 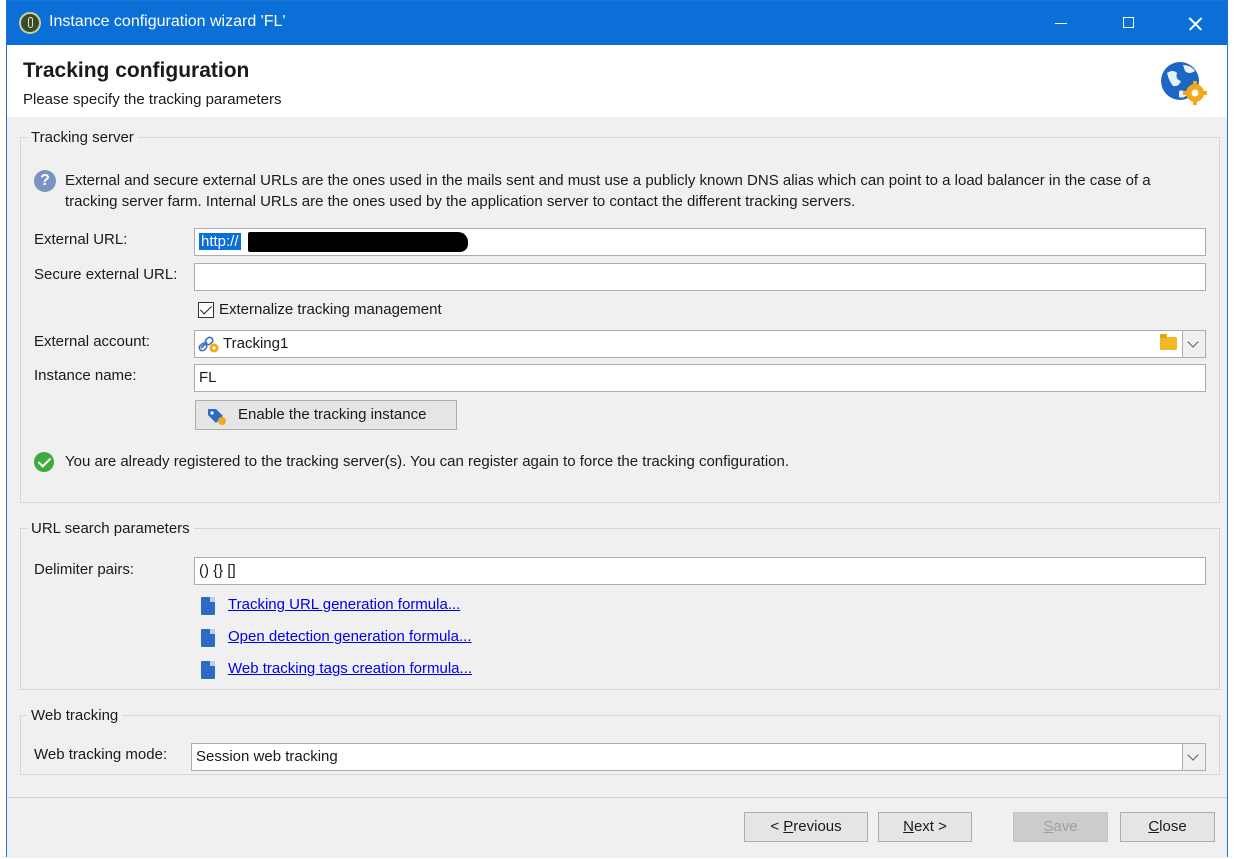 I want to click on delimiter-pairs-input: () {} [], so click(x=700, y=571).